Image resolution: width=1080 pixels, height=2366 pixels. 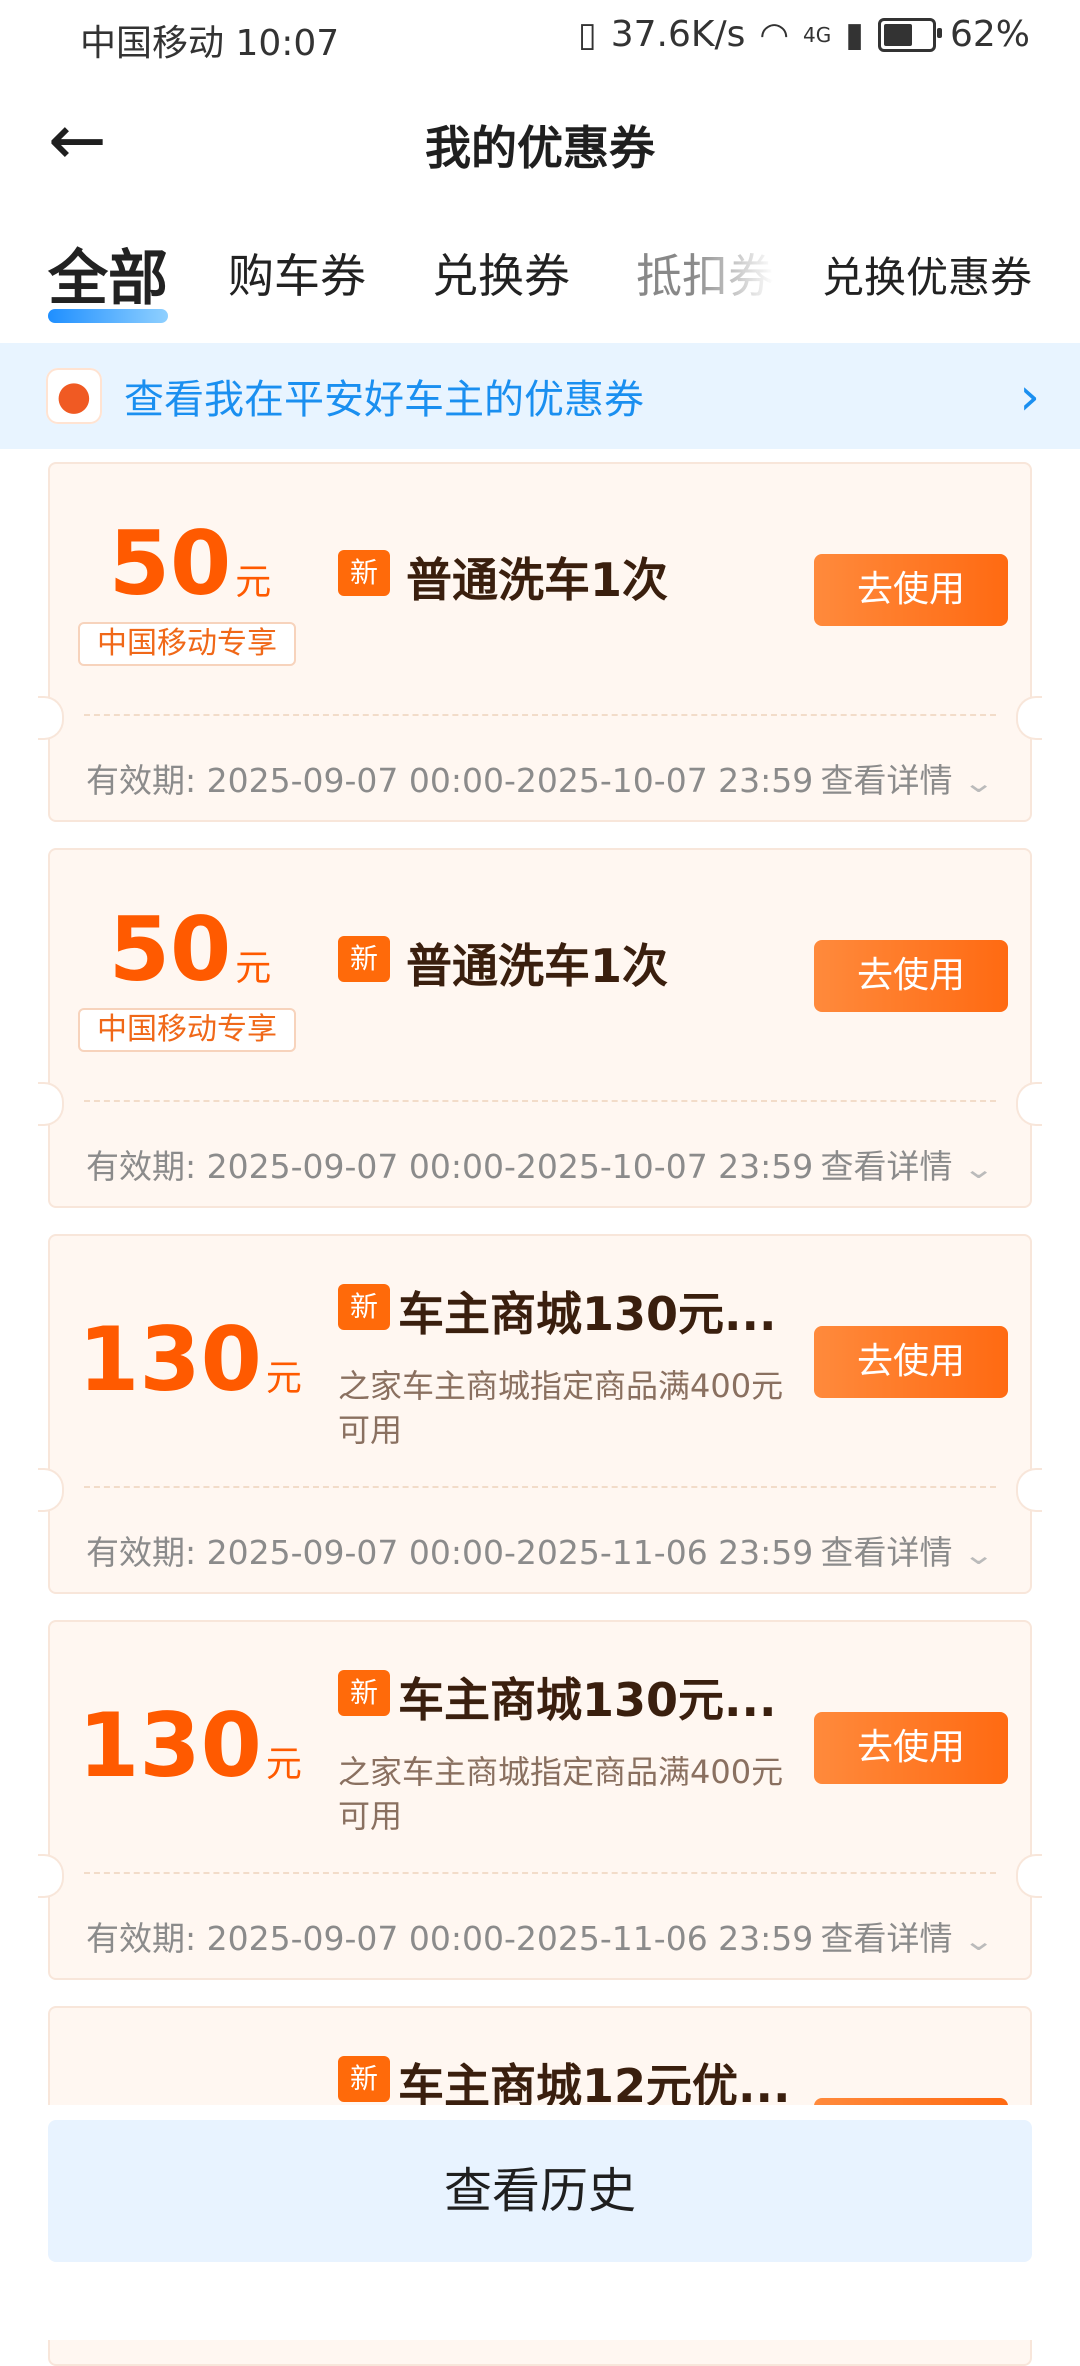 I want to click on chevron-right-icon: ›, so click(x=1029, y=397).